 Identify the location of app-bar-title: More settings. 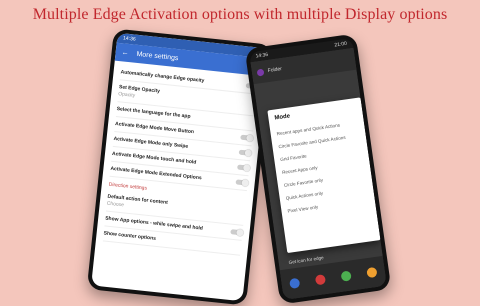
(157, 56).